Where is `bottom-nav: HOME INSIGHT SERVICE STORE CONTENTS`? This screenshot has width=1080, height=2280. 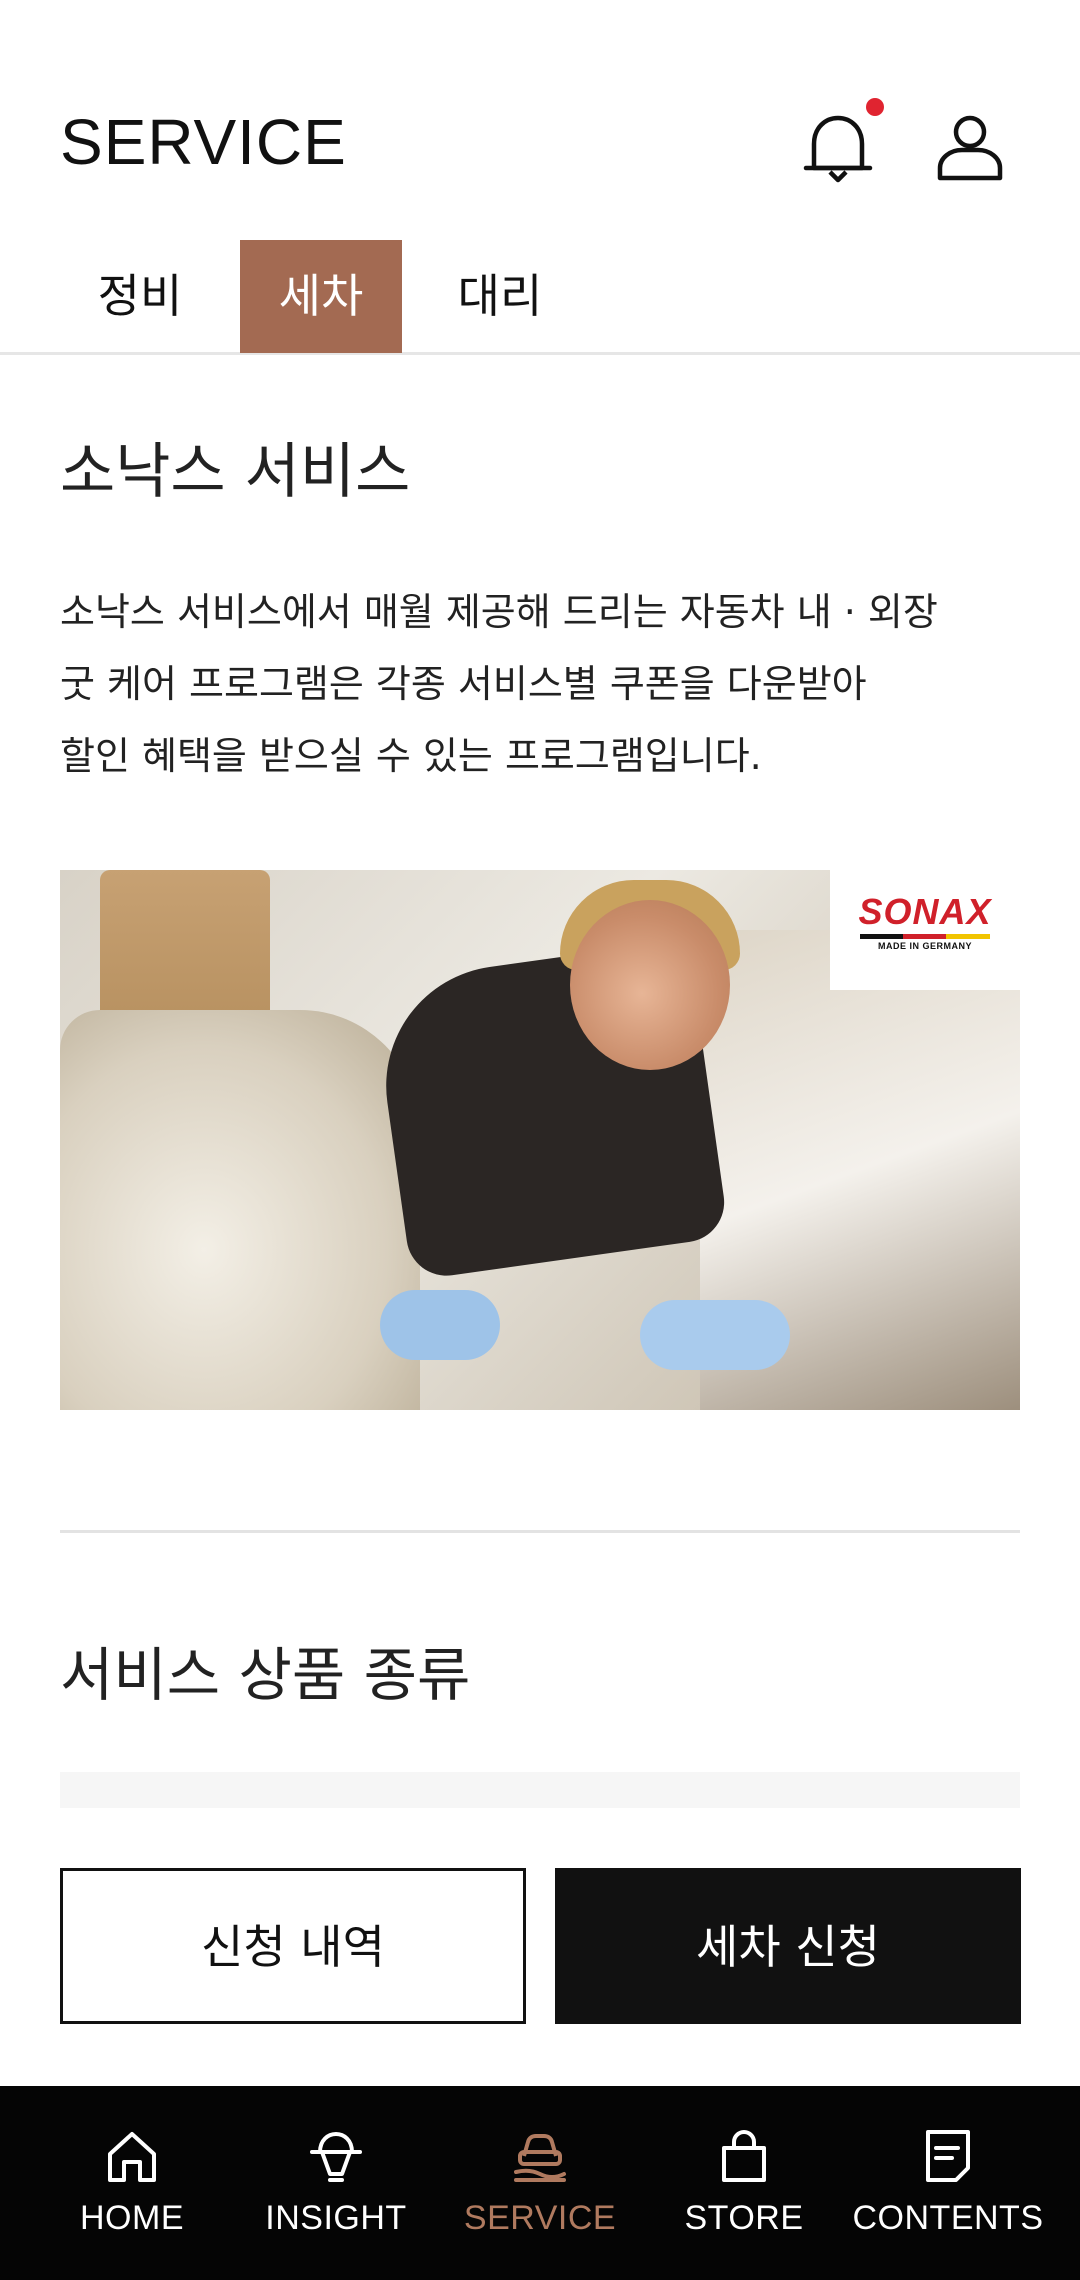 bottom-nav: HOME INSIGHT SERVICE STORE CONTENTS is located at coordinates (540, 2183).